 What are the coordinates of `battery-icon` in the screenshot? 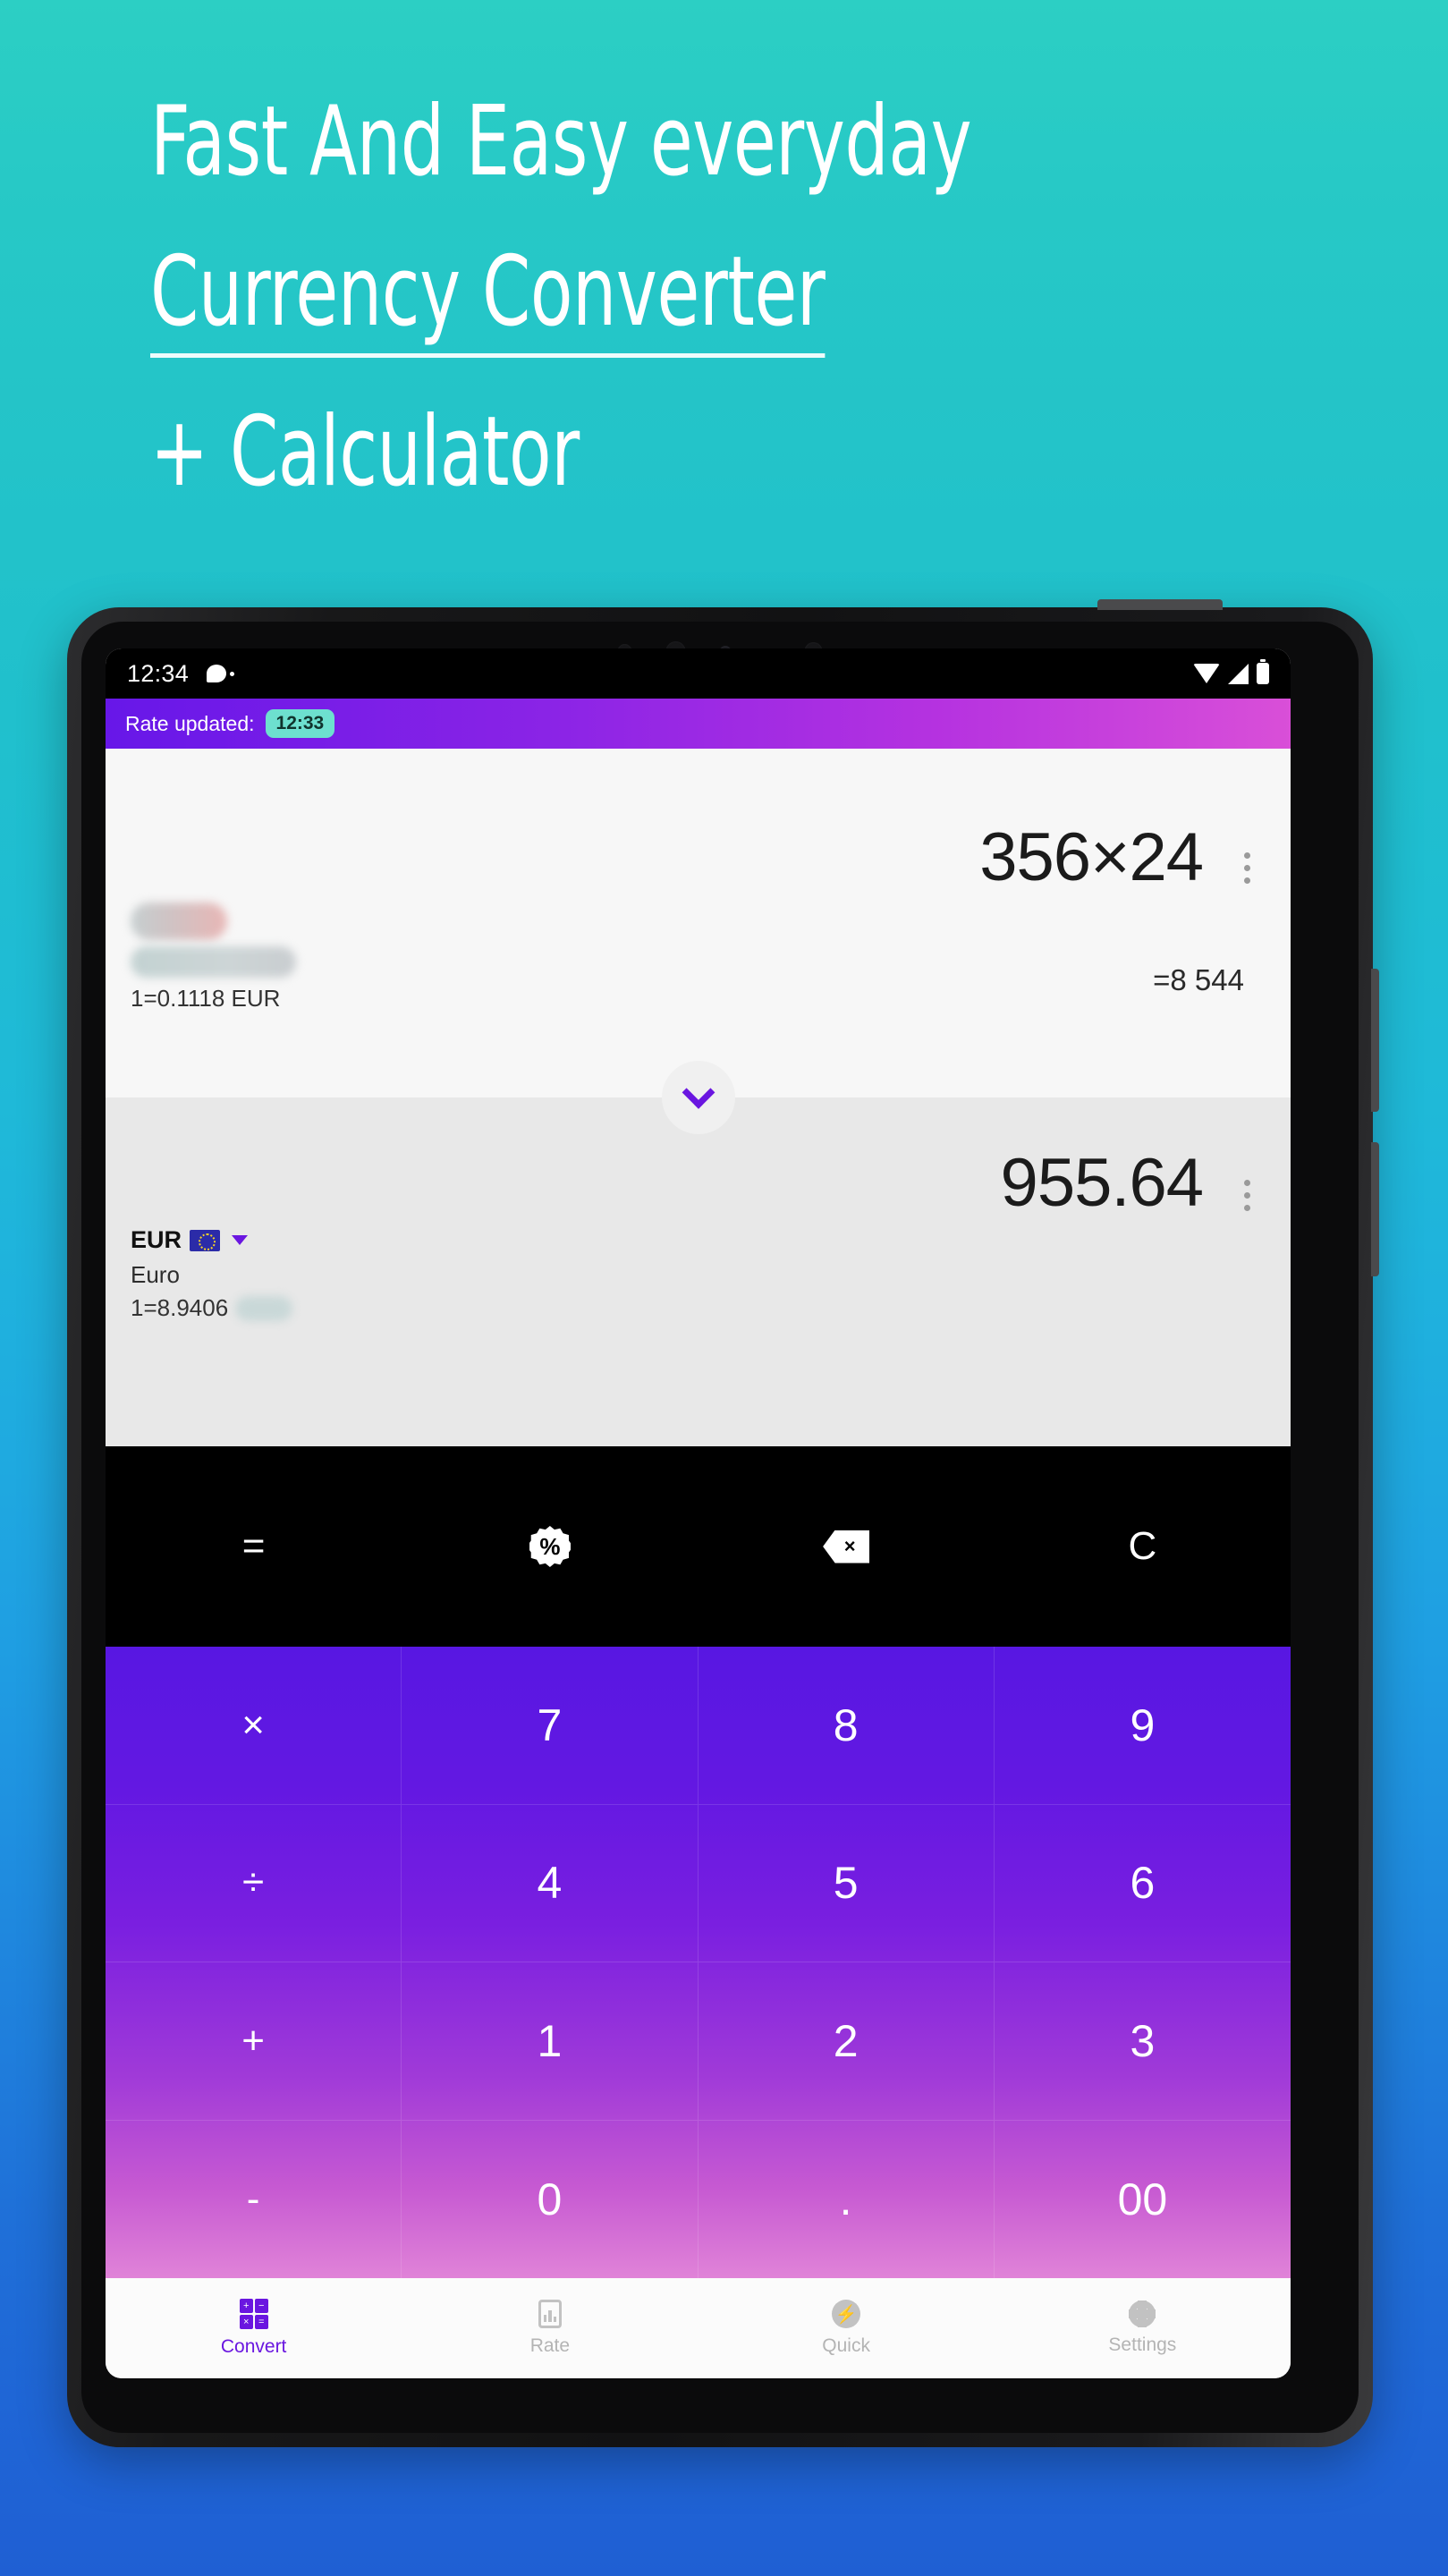 It's located at (1263, 671).